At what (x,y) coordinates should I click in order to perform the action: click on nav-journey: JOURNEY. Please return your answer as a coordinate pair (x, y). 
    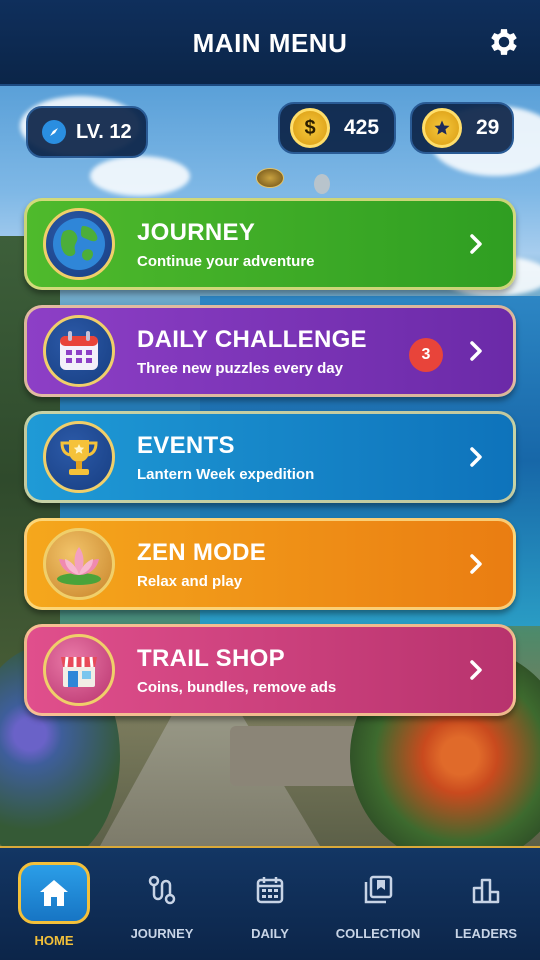
    Looking at the image, I should click on (162, 904).